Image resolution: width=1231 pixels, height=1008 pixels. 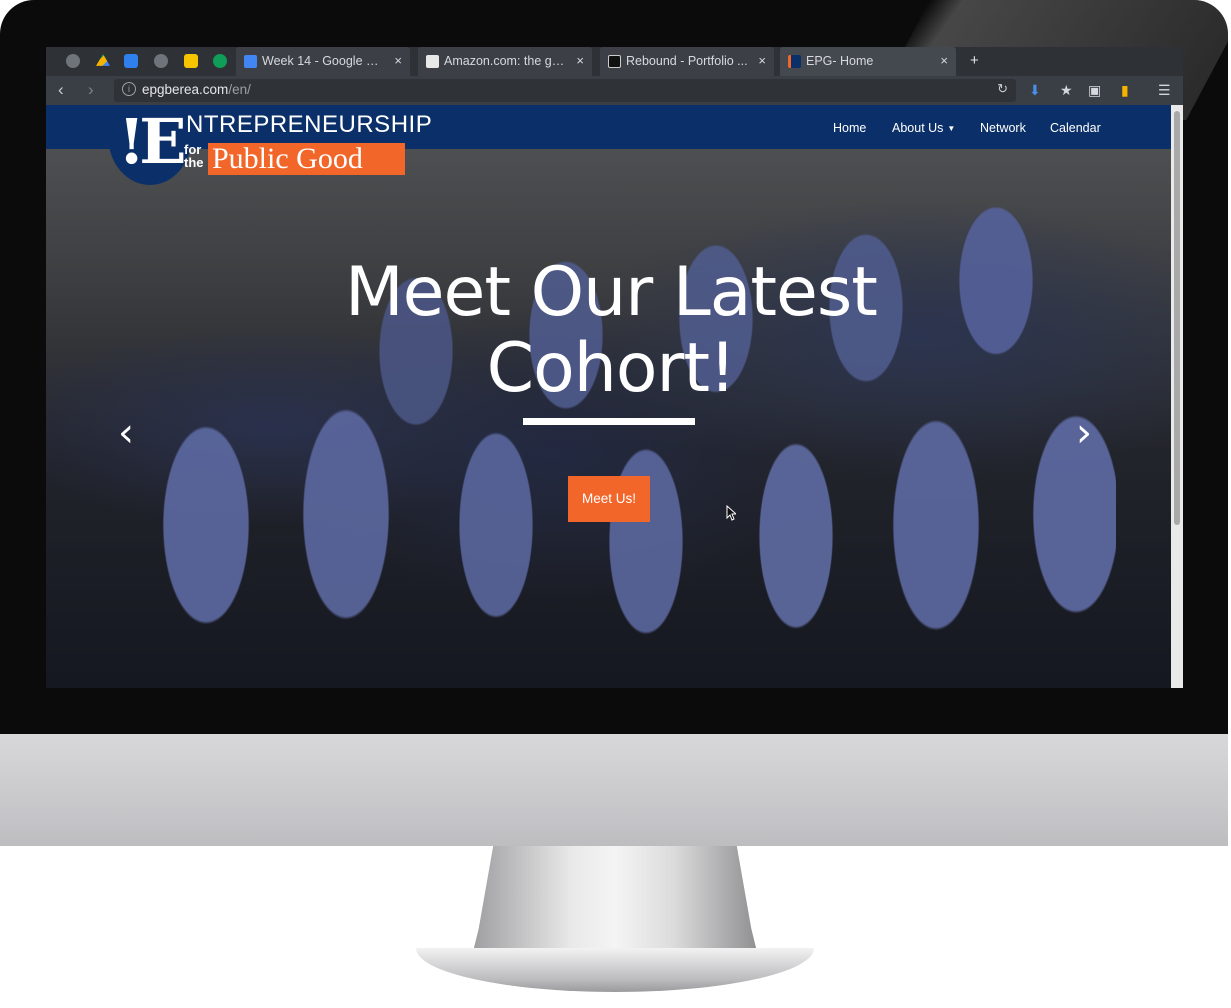 I want to click on toolbar: ‹ › i epgberea.com/en/ ↻ ⬇ ★ ▣ ▮ ☰, so click(x=614, y=90).